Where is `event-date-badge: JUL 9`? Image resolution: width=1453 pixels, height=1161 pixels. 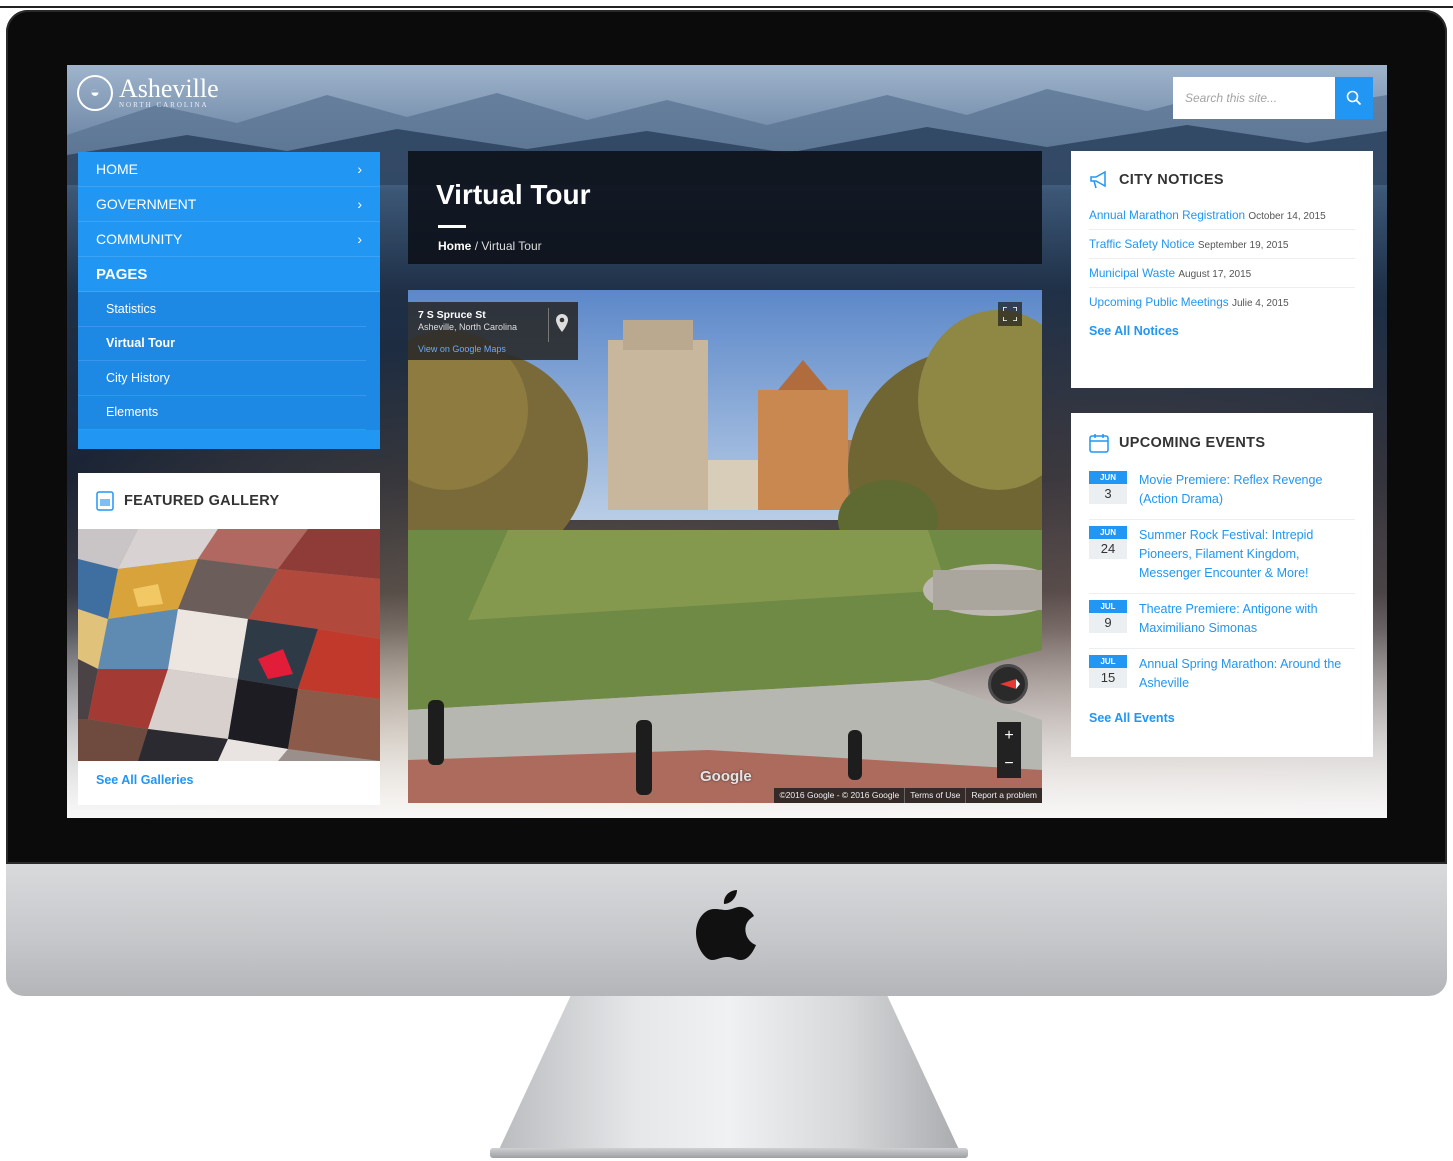 event-date-badge: JUL 9 is located at coordinates (1108, 619).